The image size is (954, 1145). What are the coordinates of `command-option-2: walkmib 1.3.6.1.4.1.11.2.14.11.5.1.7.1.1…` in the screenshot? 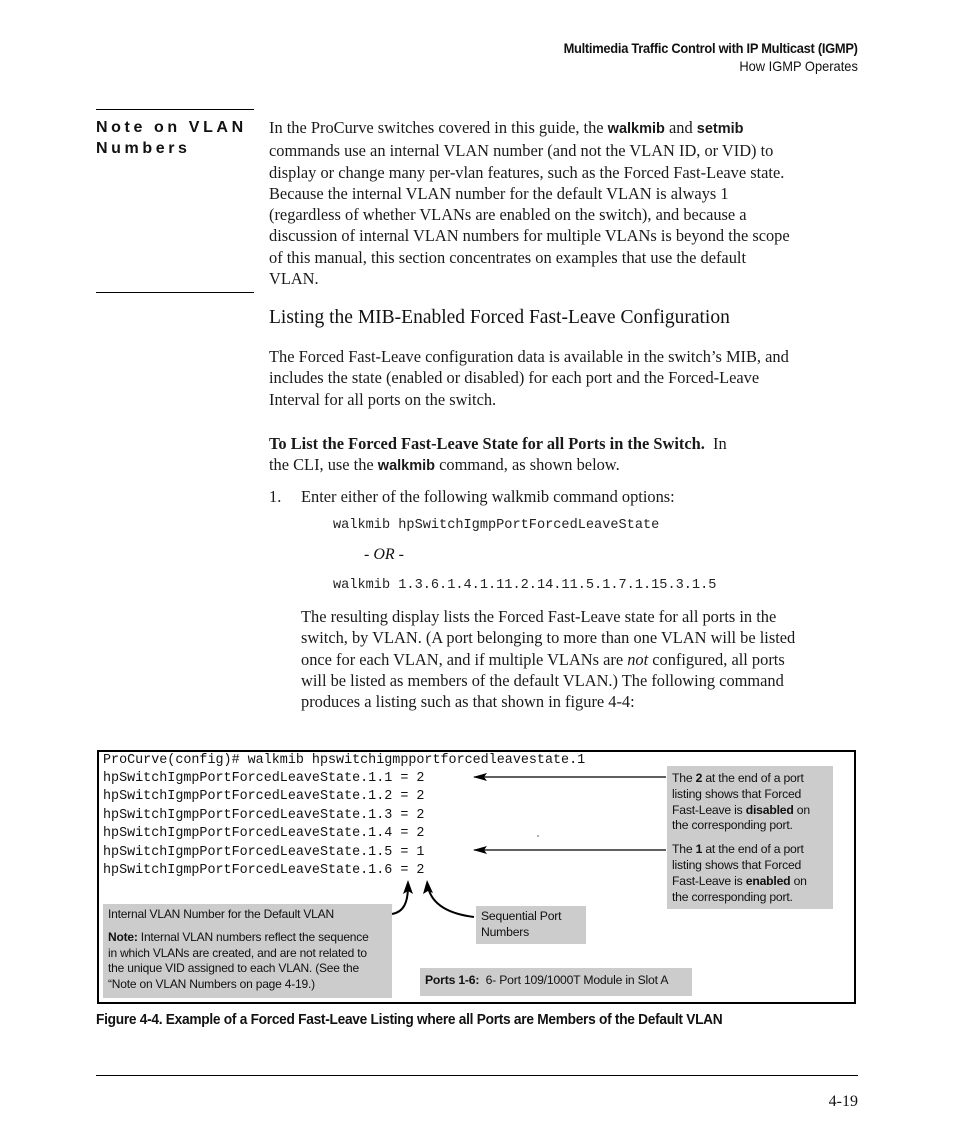 It's located at (525, 585).